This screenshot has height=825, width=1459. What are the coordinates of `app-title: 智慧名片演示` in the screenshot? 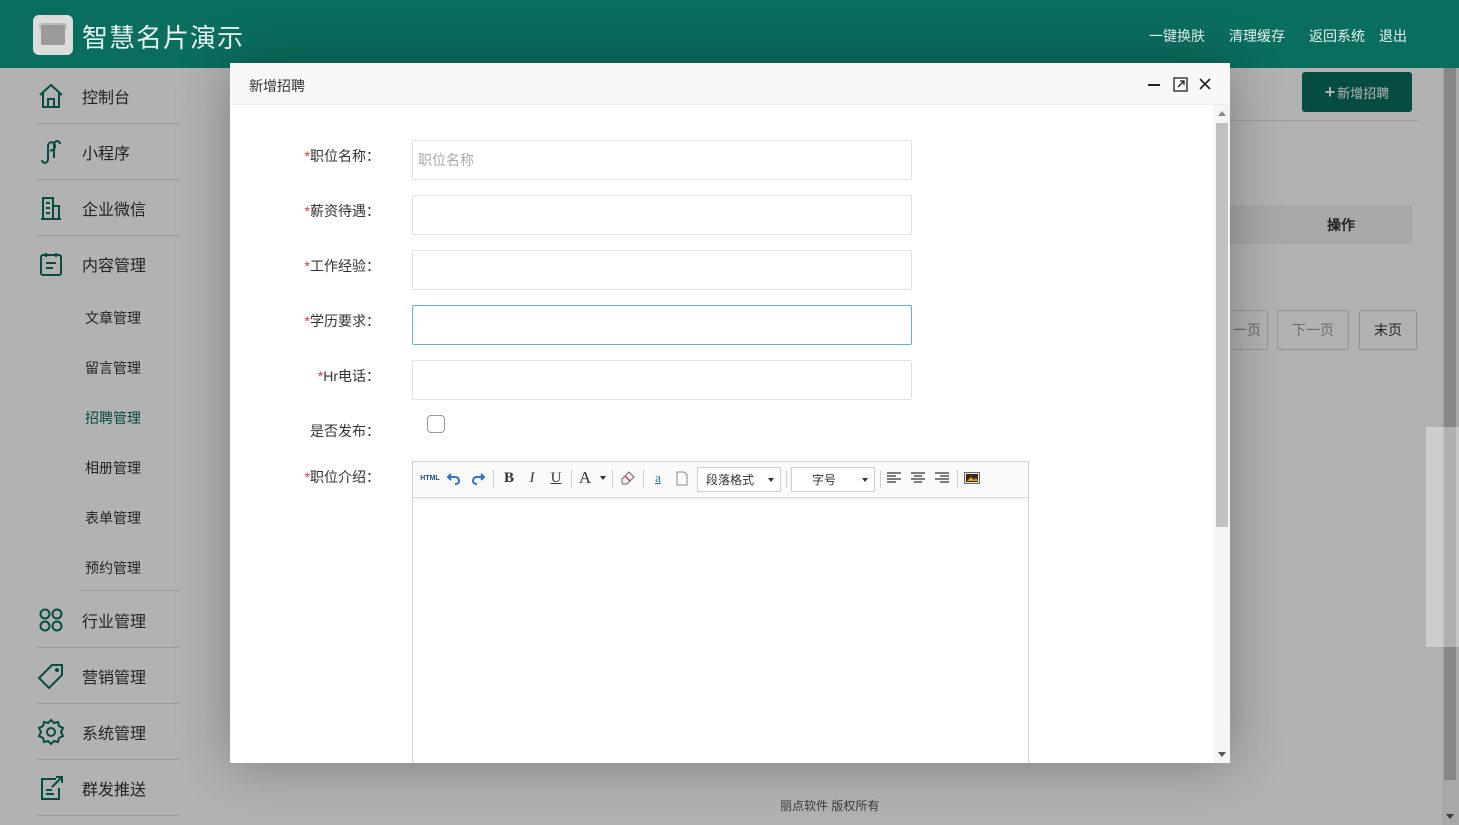 It's located at (163, 38).